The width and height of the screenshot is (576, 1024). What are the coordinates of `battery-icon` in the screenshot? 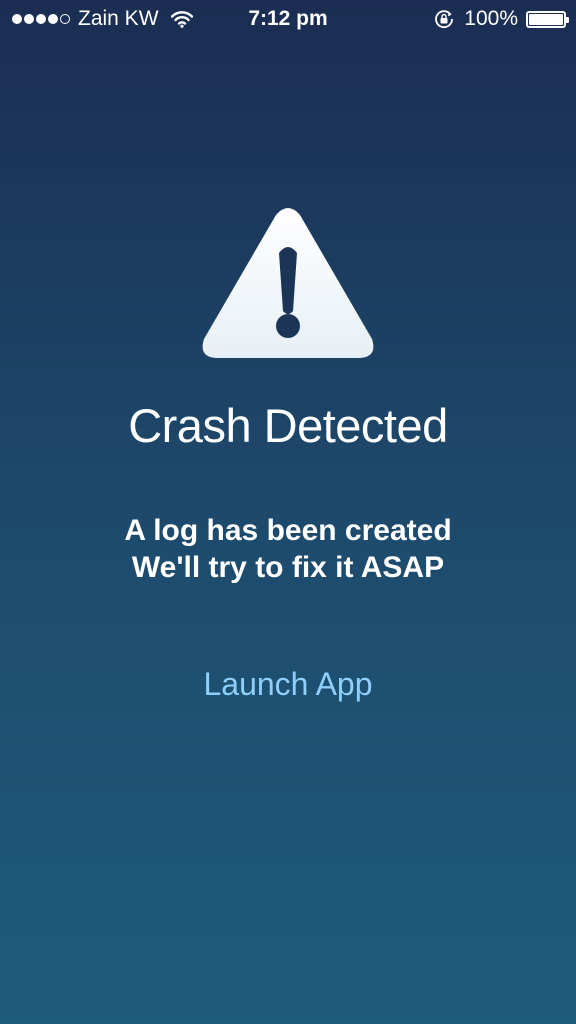 It's located at (547, 19).